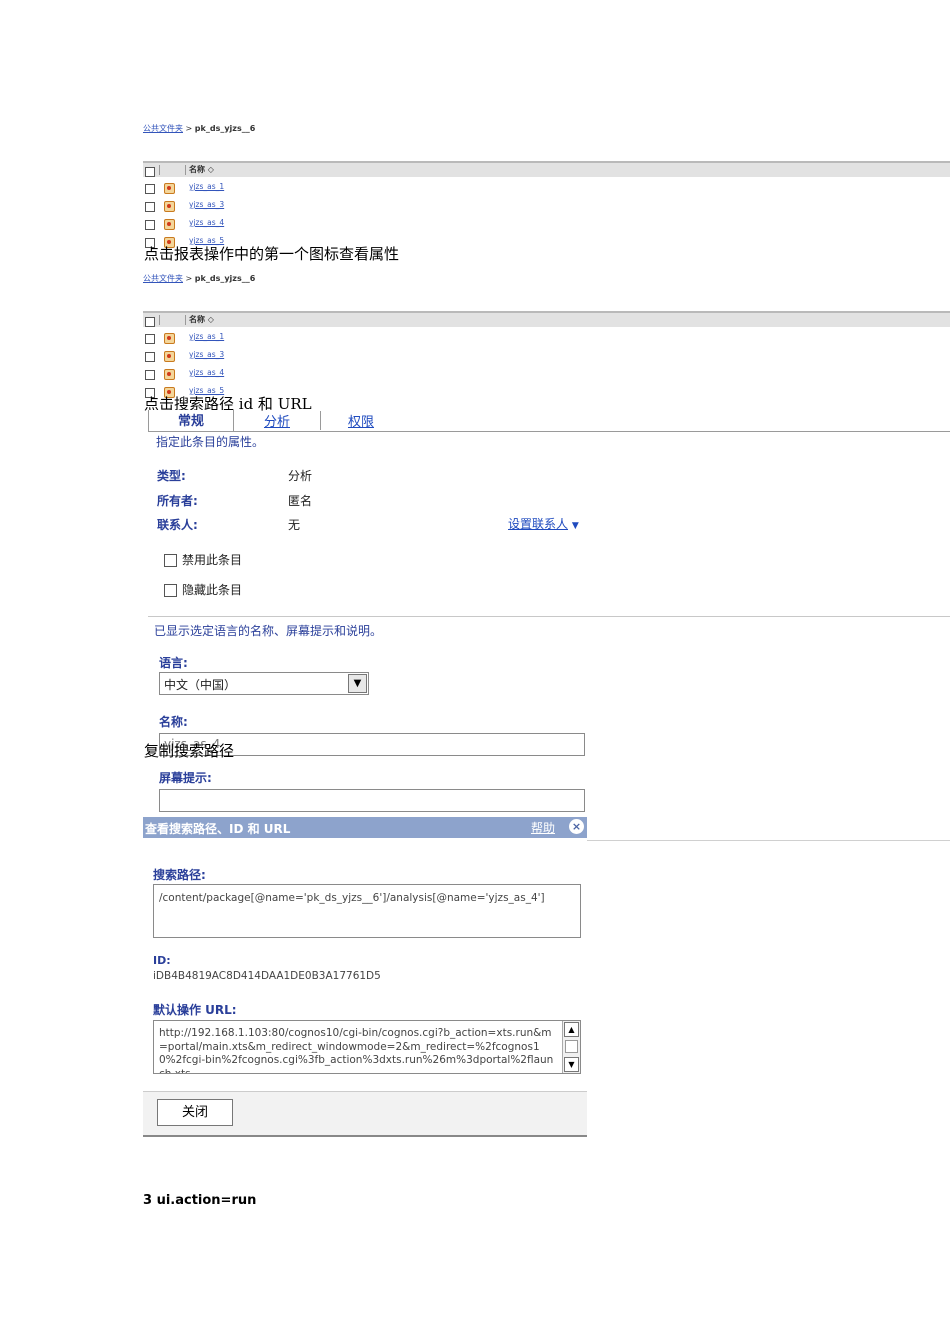 This screenshot has width=950, height=1344. Describe the element at coordinates (357, 683) in the screenshot. I see `chevron-down-icon: ▼` at that location.